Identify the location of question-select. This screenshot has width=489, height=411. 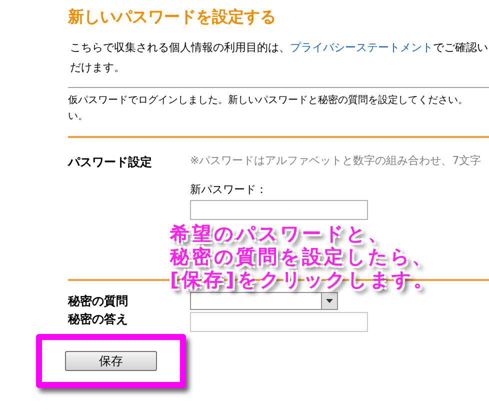
(264, 301).